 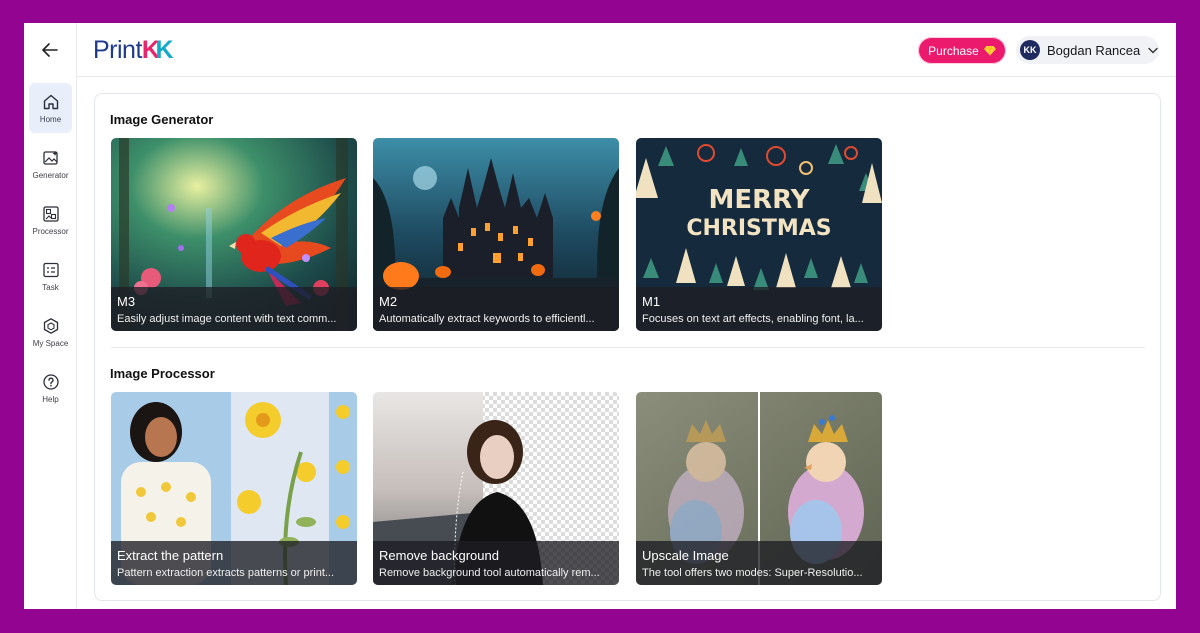 I want to click on section-divider, so click(x=628, y=347).